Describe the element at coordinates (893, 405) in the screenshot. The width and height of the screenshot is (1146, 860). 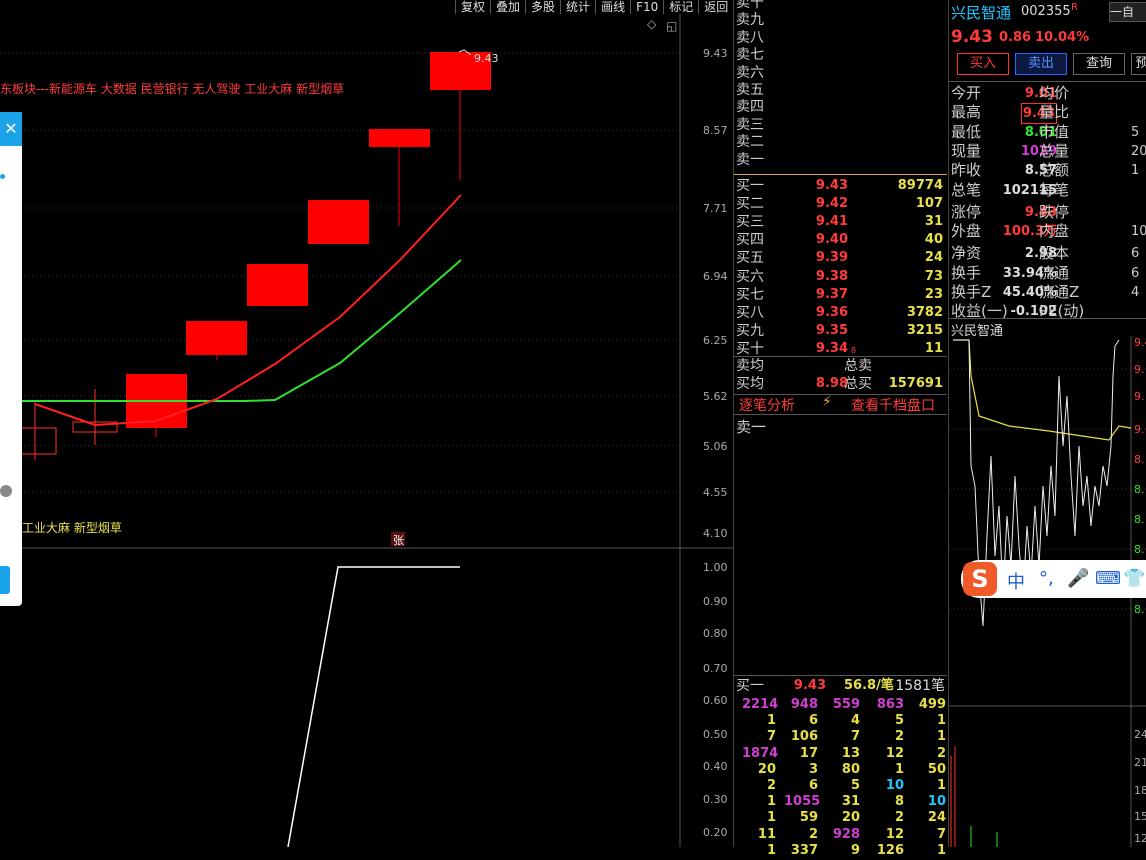
I see `qiandang-link: 查看千档盘口` at that location.